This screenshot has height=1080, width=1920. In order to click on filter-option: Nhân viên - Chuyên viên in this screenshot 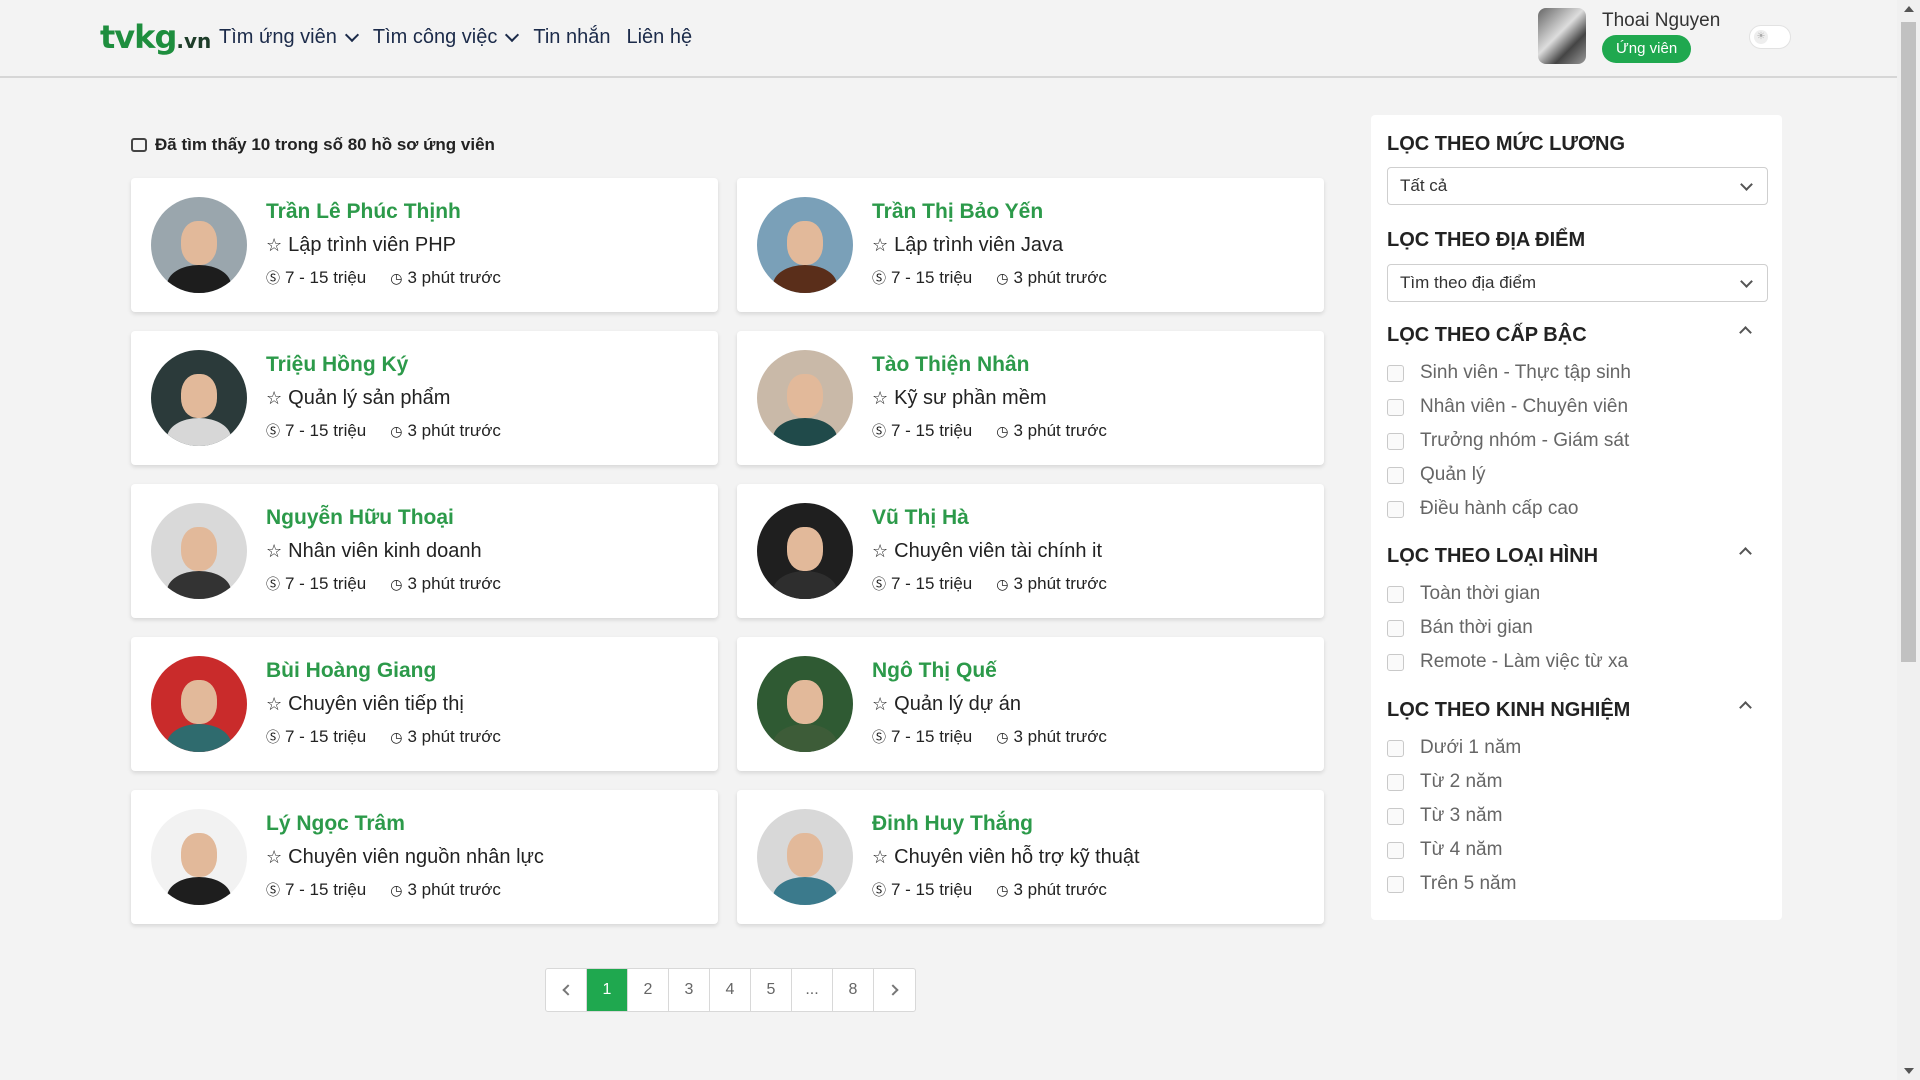, I will do `click(1507, 407)`.